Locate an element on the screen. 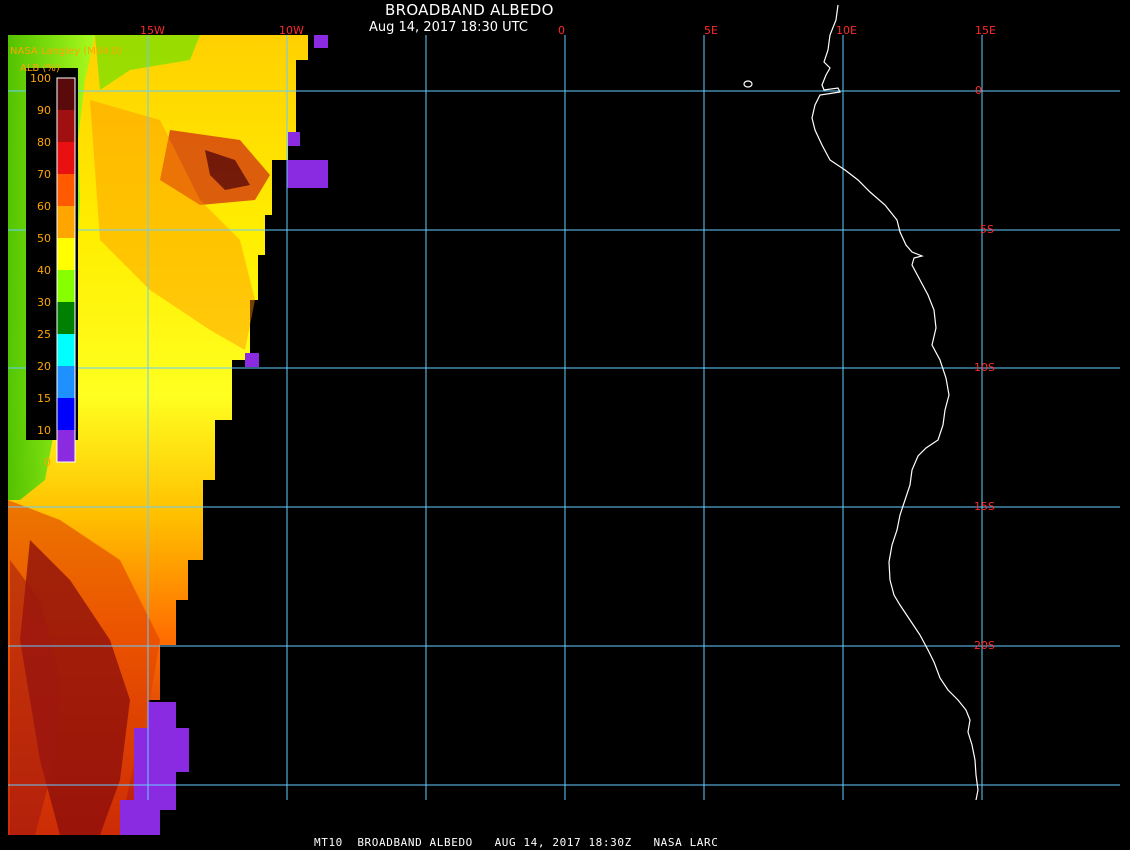 This screenshot has width=1130, height=850. colorbar-tick-label: 30 is located at coordinates (44, 302).